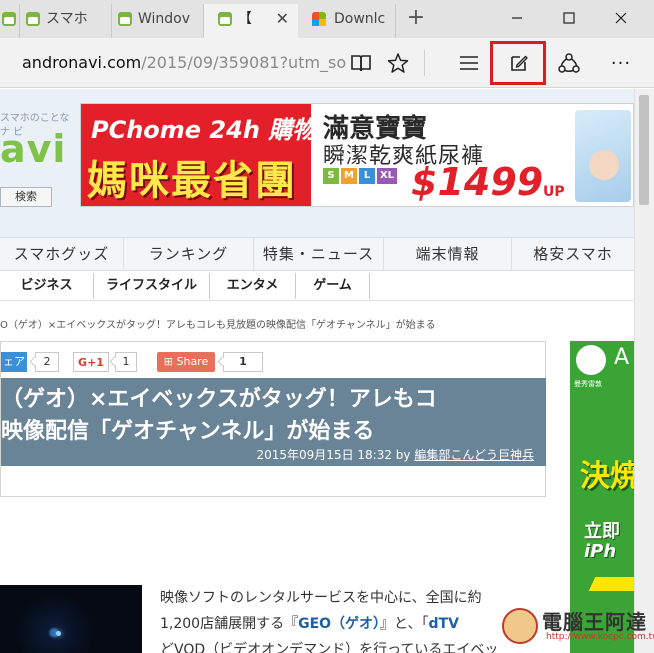 This screenshot has width=654, height=653. What do you see at coordinates (229, 624) in the screenshot?
I see `body-text: 1,200店舗展開する『` at bounding box center [229, 624].